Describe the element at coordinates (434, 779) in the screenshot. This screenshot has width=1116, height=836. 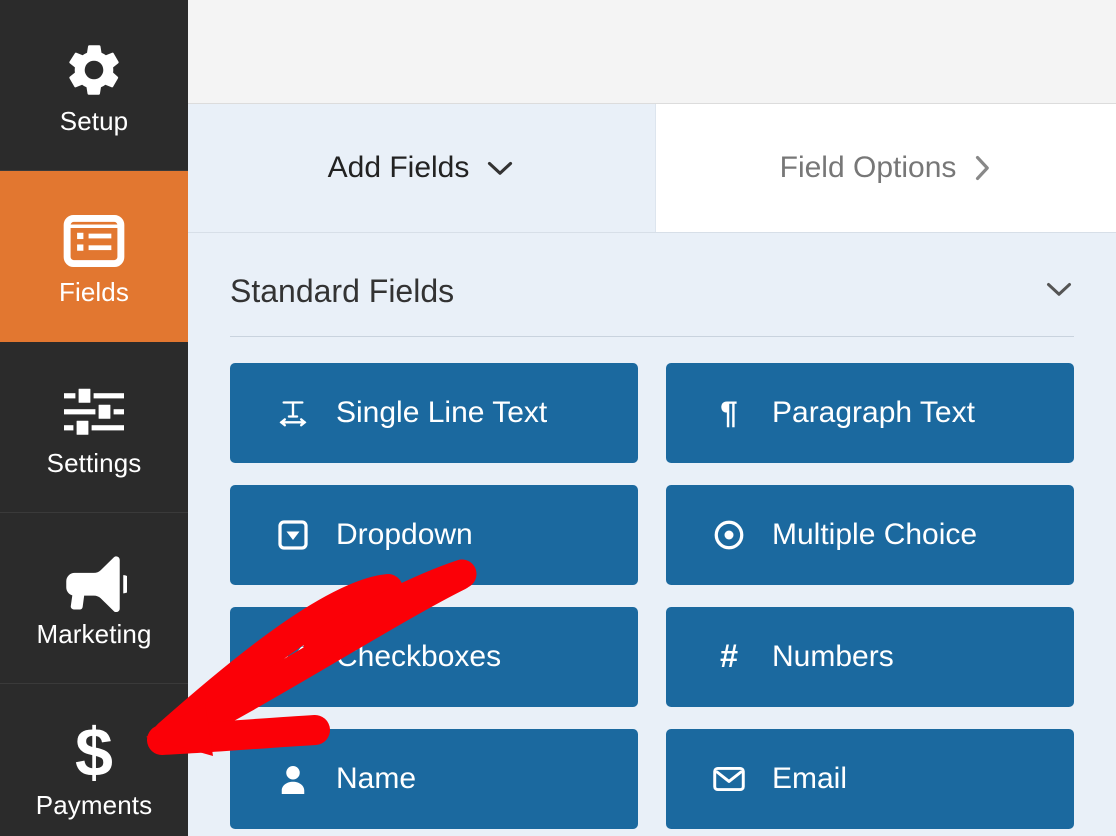
I see `field-button-name: Name` at that location.